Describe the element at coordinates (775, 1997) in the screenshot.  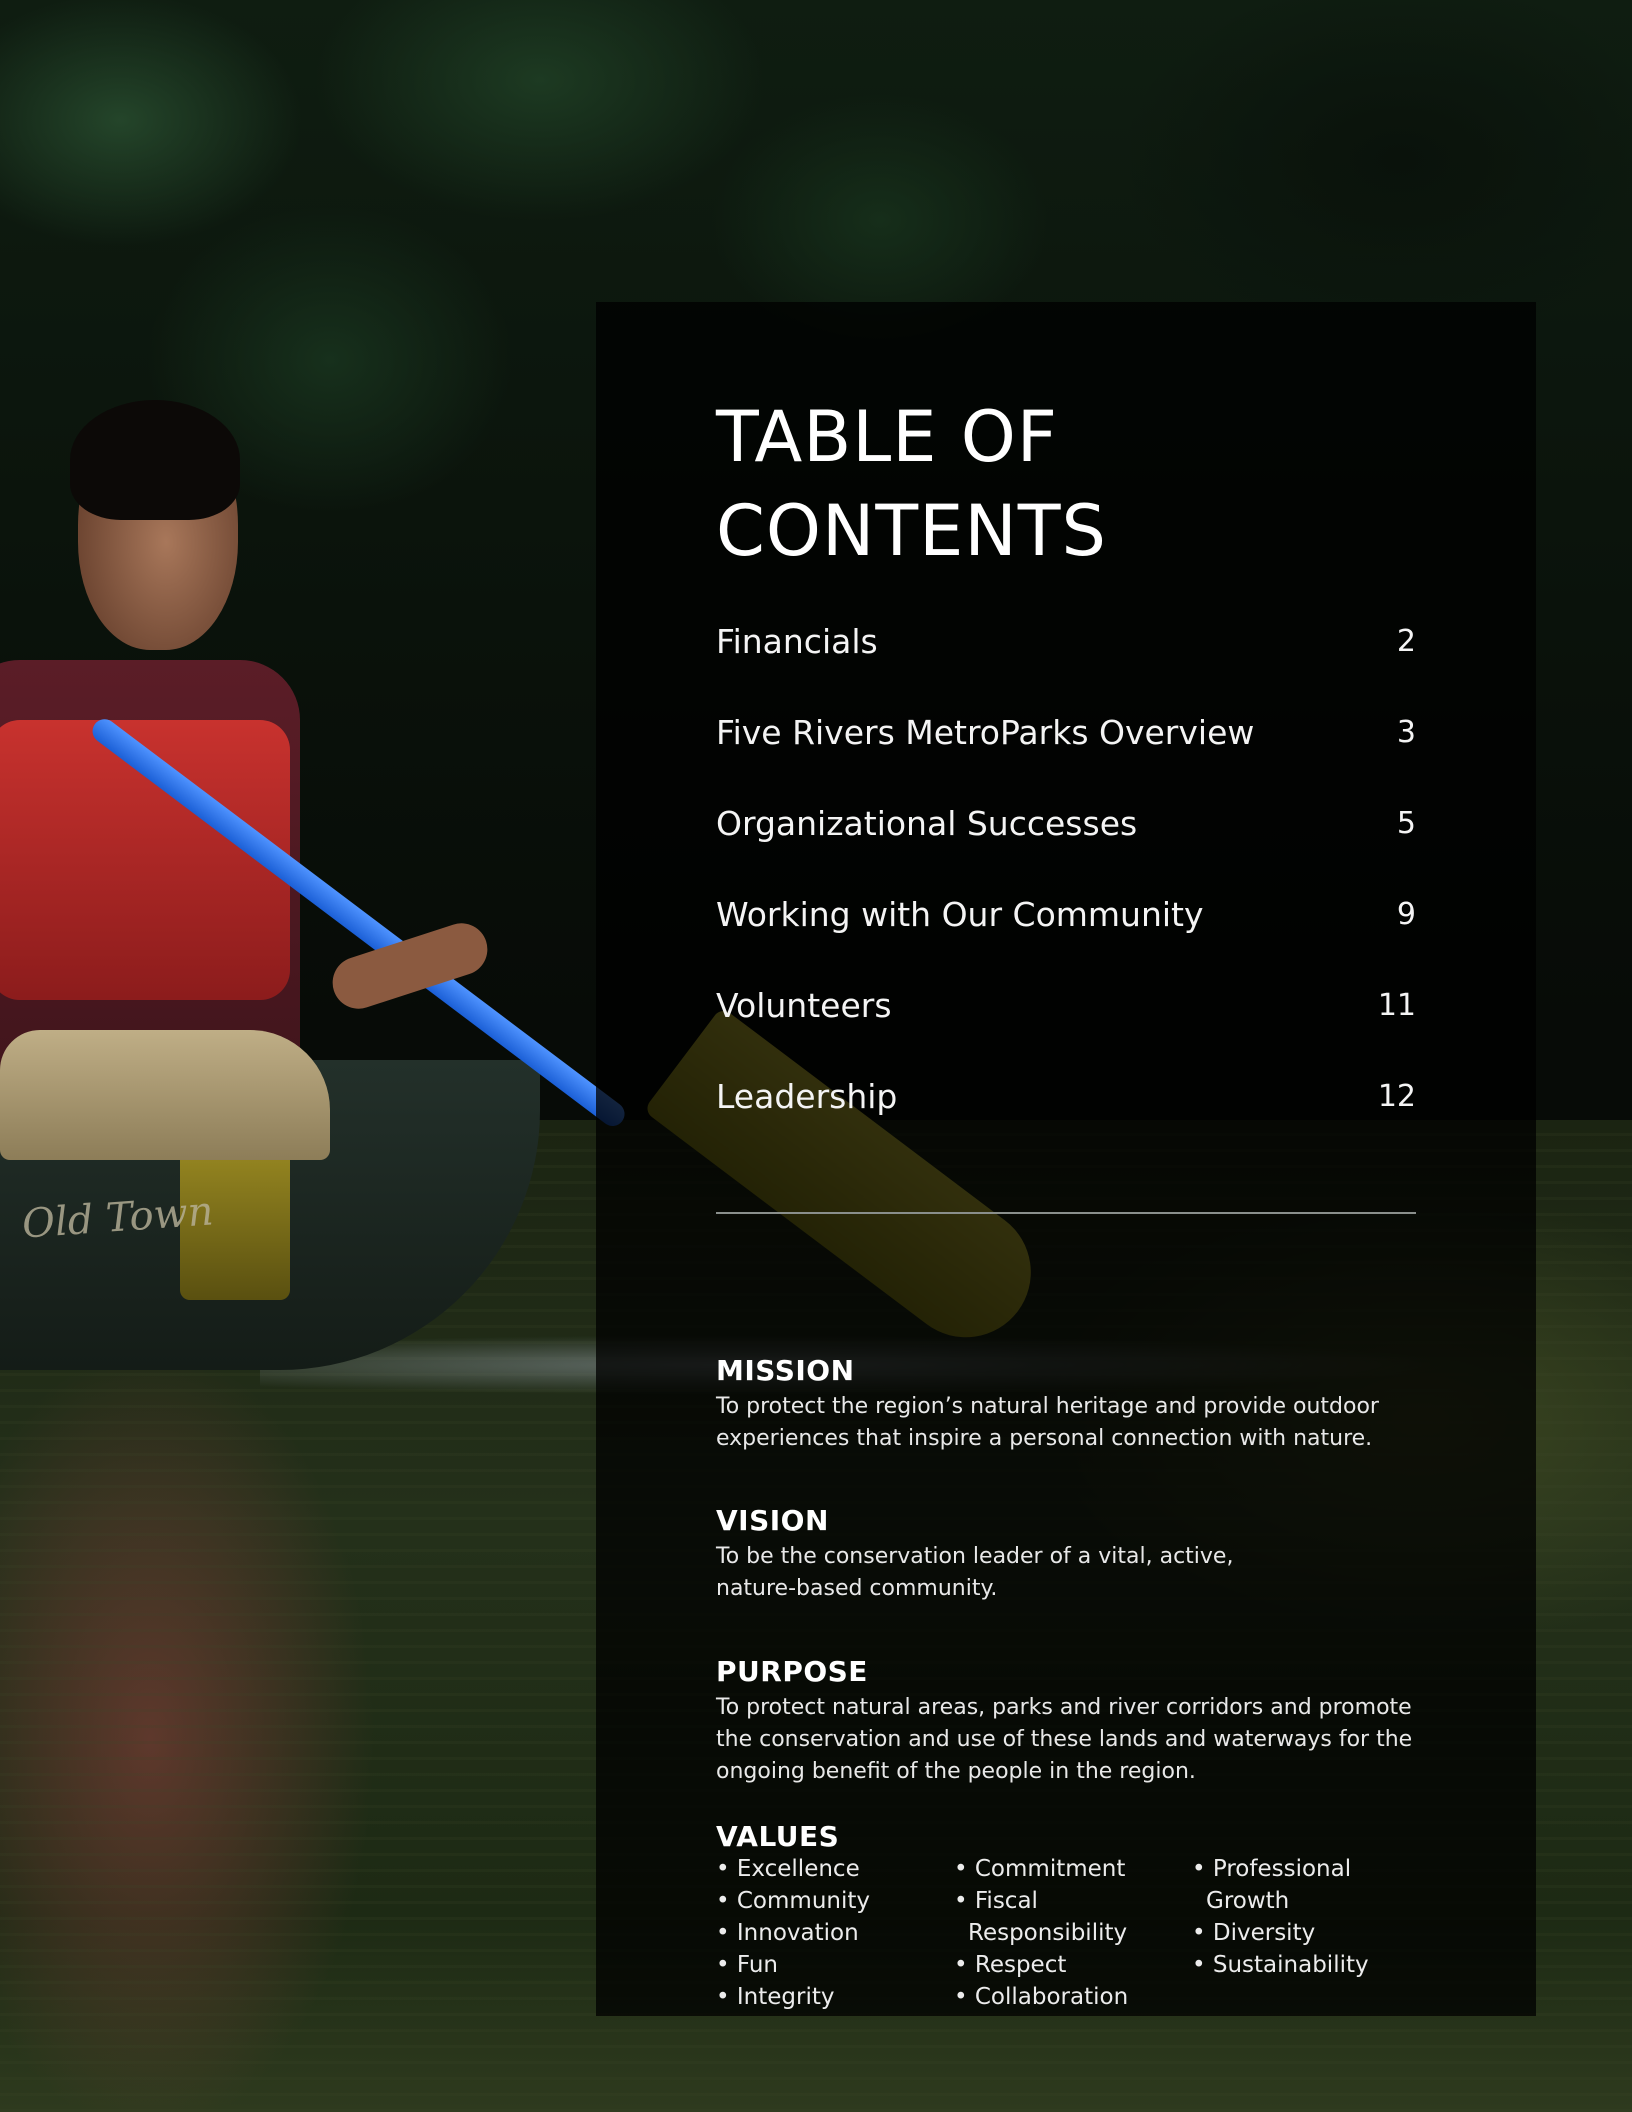
I see `value-item: • Integrity` at that location.